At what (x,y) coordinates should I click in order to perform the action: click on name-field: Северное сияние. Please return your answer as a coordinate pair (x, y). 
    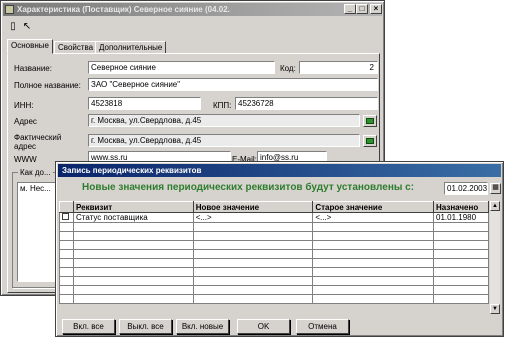
    Looking at the image, I should click on (181, 67).